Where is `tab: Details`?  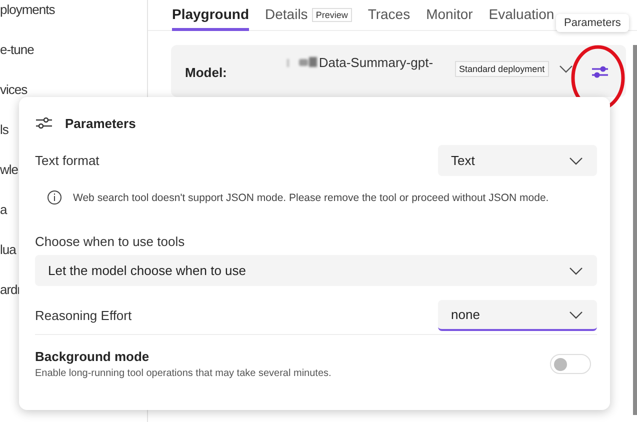 tab: Details is located at coordinates (286, 16).